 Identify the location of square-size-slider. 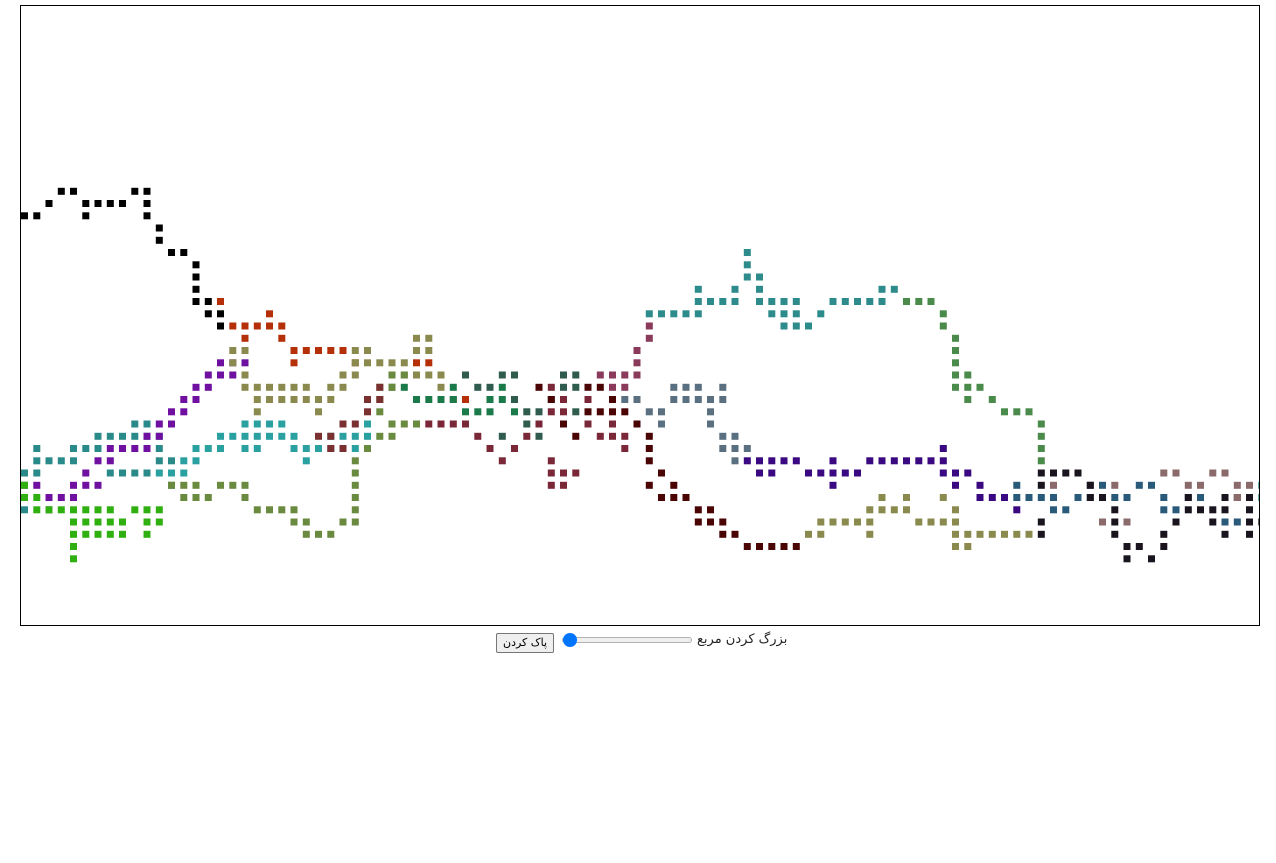
(627, 640).